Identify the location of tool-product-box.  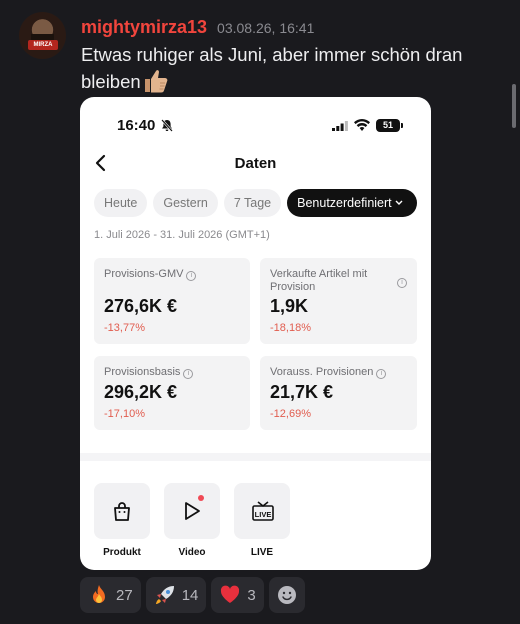
(122, 511).